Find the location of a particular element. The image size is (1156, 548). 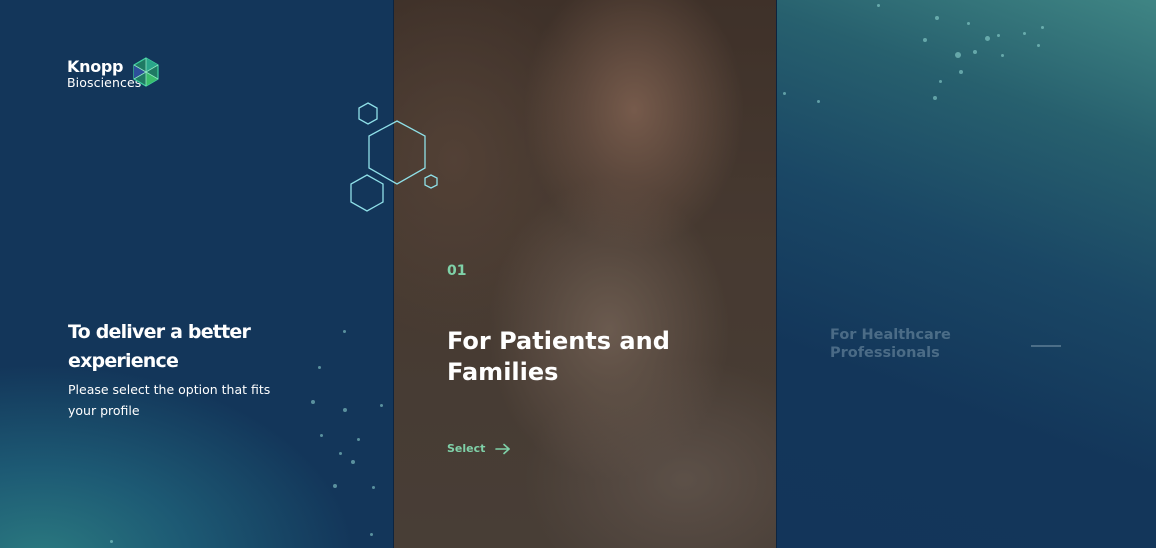

select-button: Select is located at coordinates (479, 448).